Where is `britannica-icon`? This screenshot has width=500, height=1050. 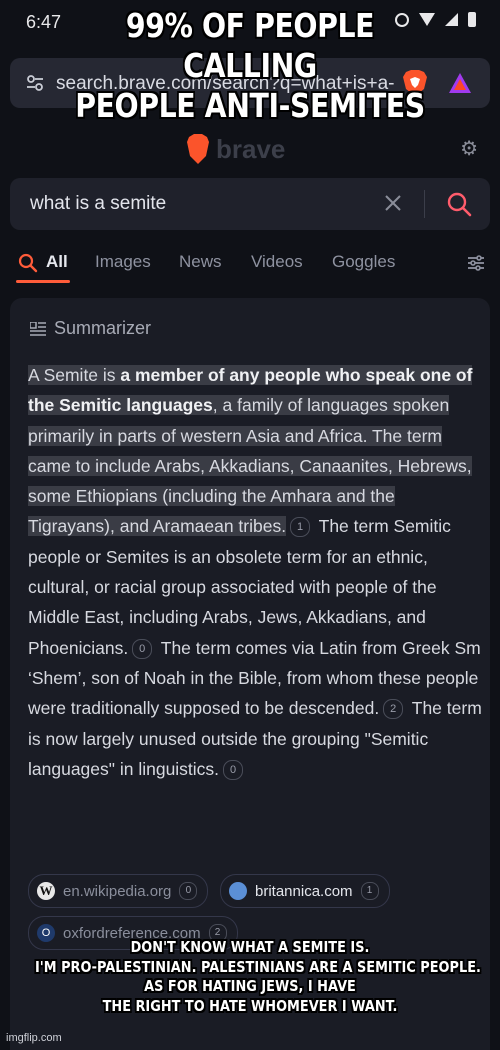
britannica-icon is located at coordinates (238, 891).